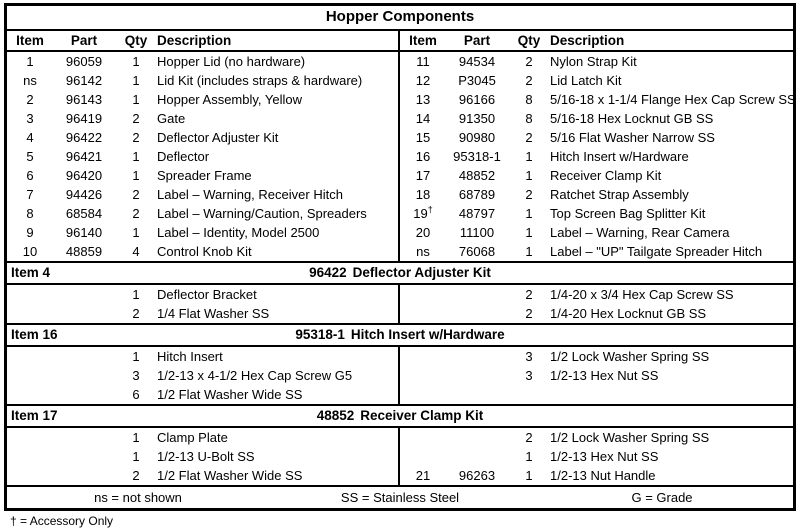 This screenshot has width=800, height=528. Describe the element at coordinates (192, 437) in the screenshot. I see `cell-description: Clamp Plate` at that location.